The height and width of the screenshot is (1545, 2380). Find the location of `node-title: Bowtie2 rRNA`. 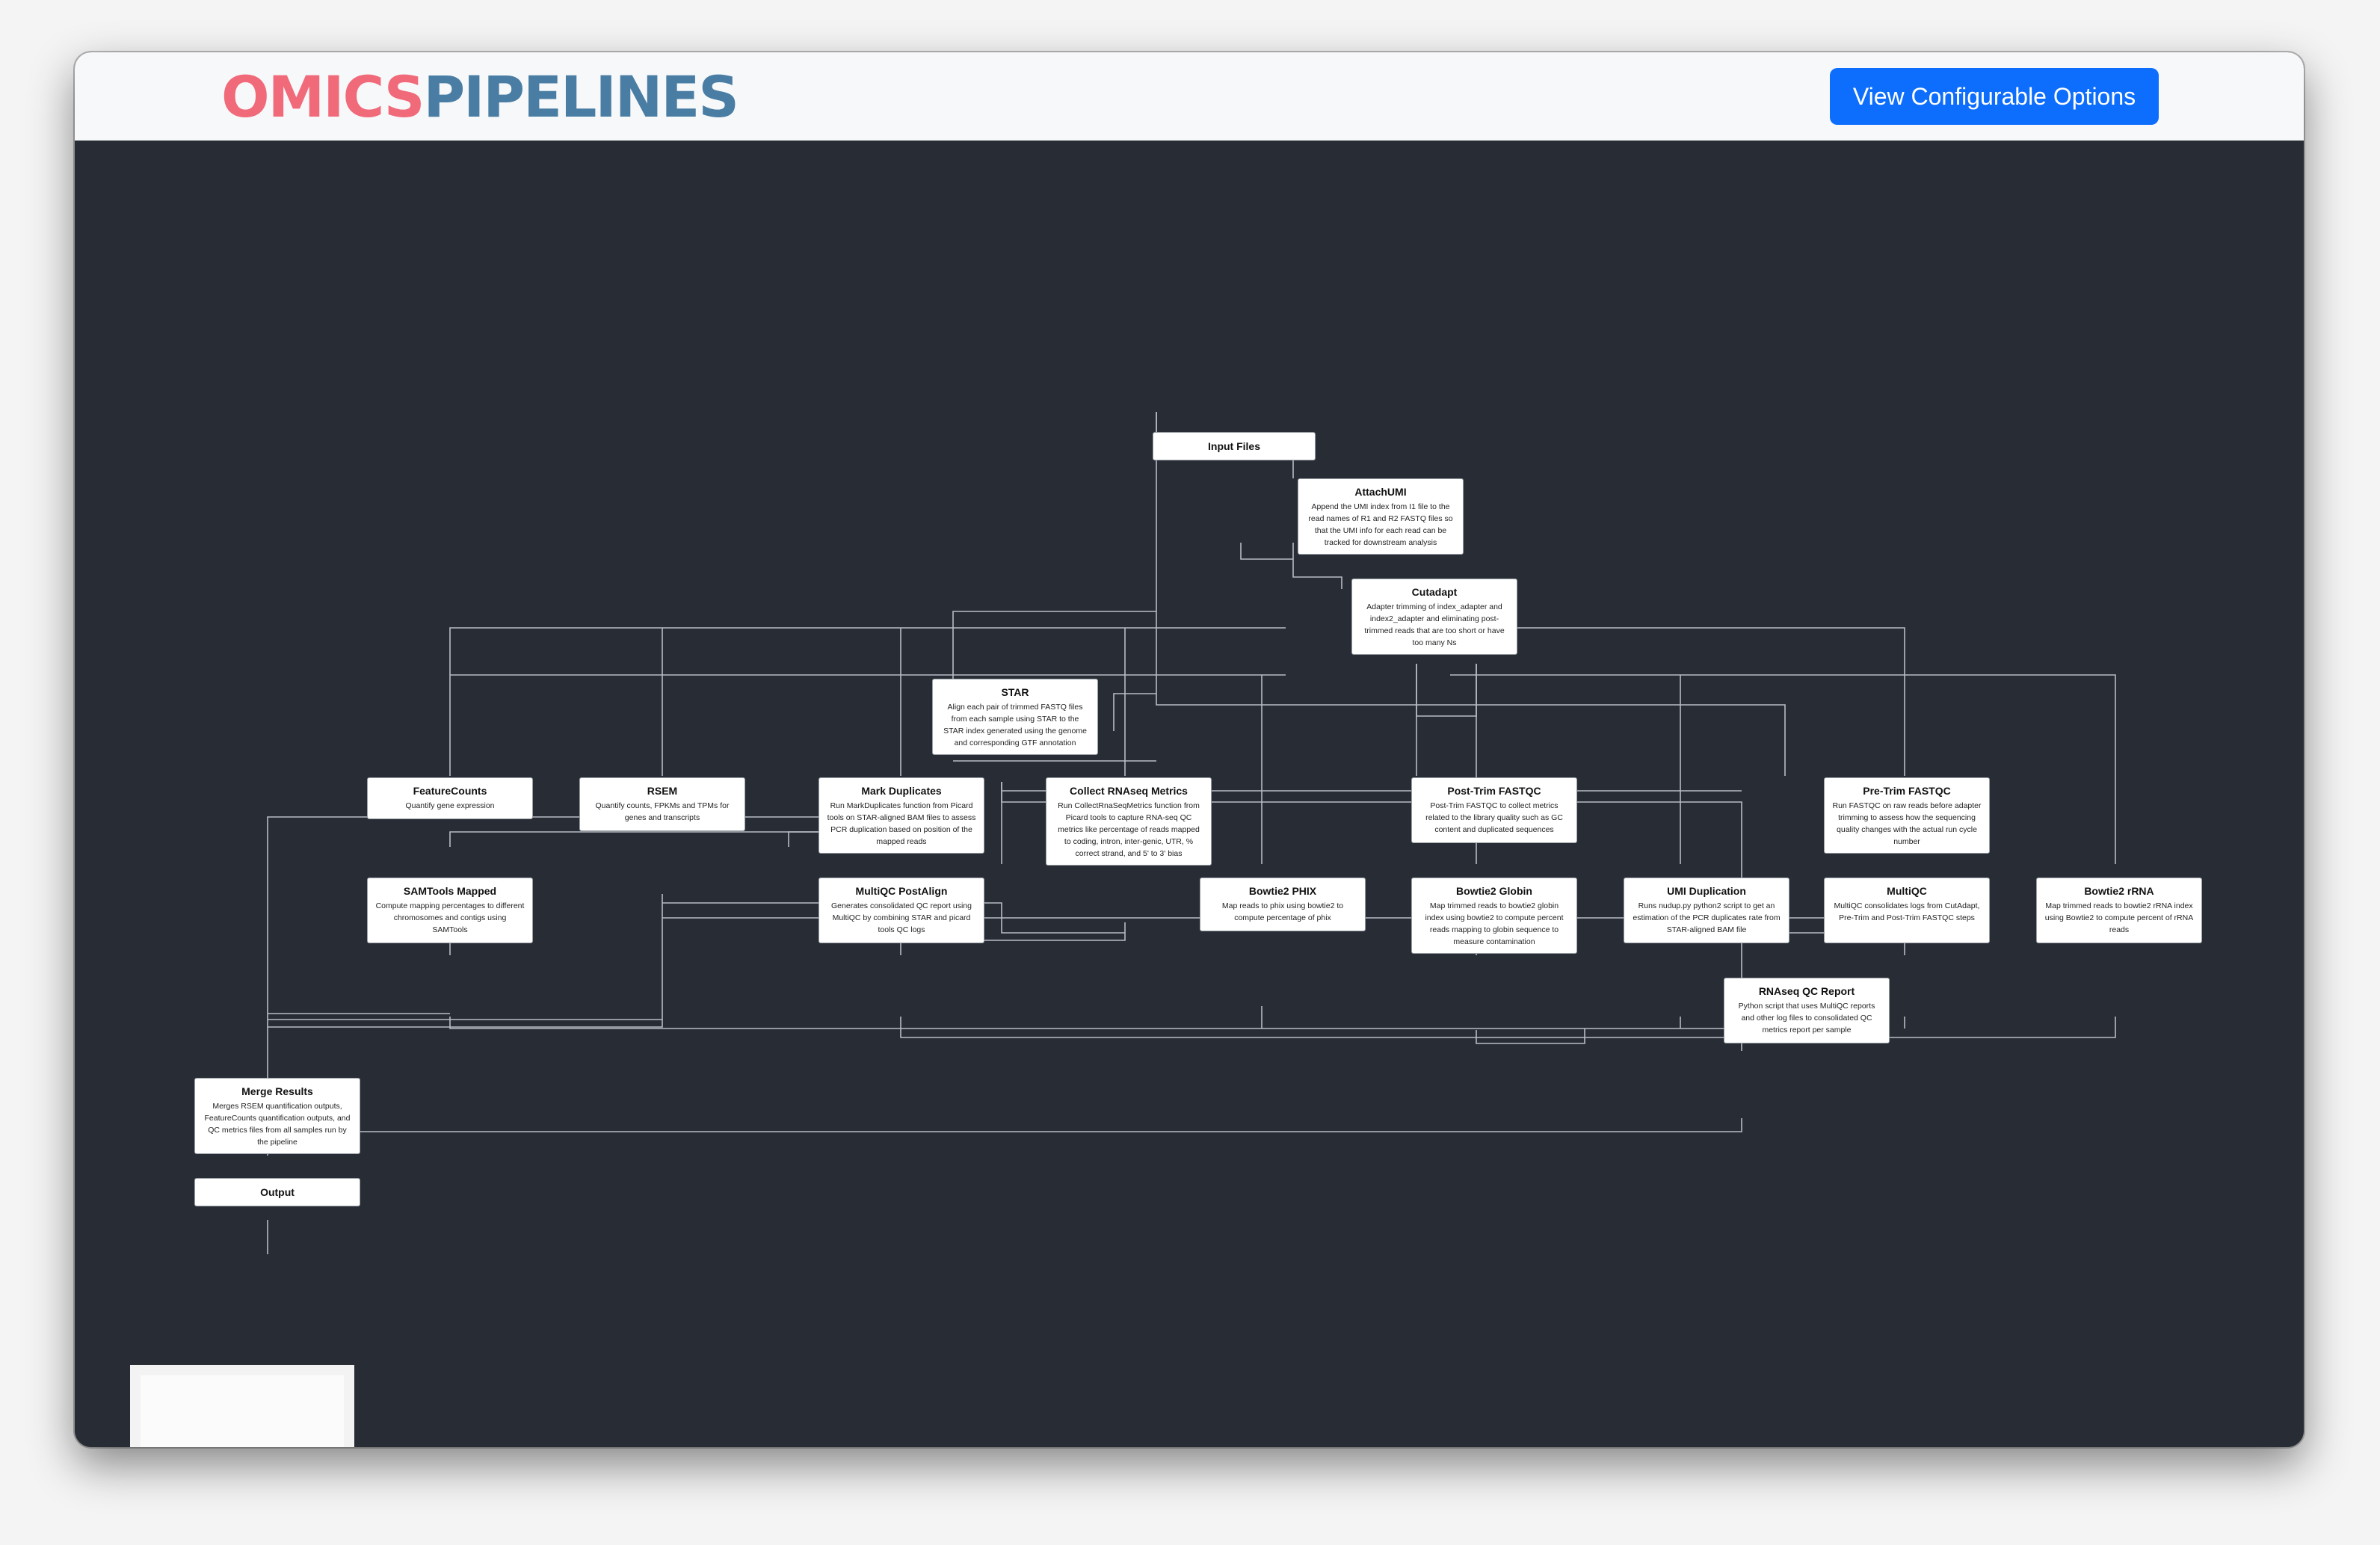

node-title: Bowtie2 rRNA is located at coordinates (2119, 891).